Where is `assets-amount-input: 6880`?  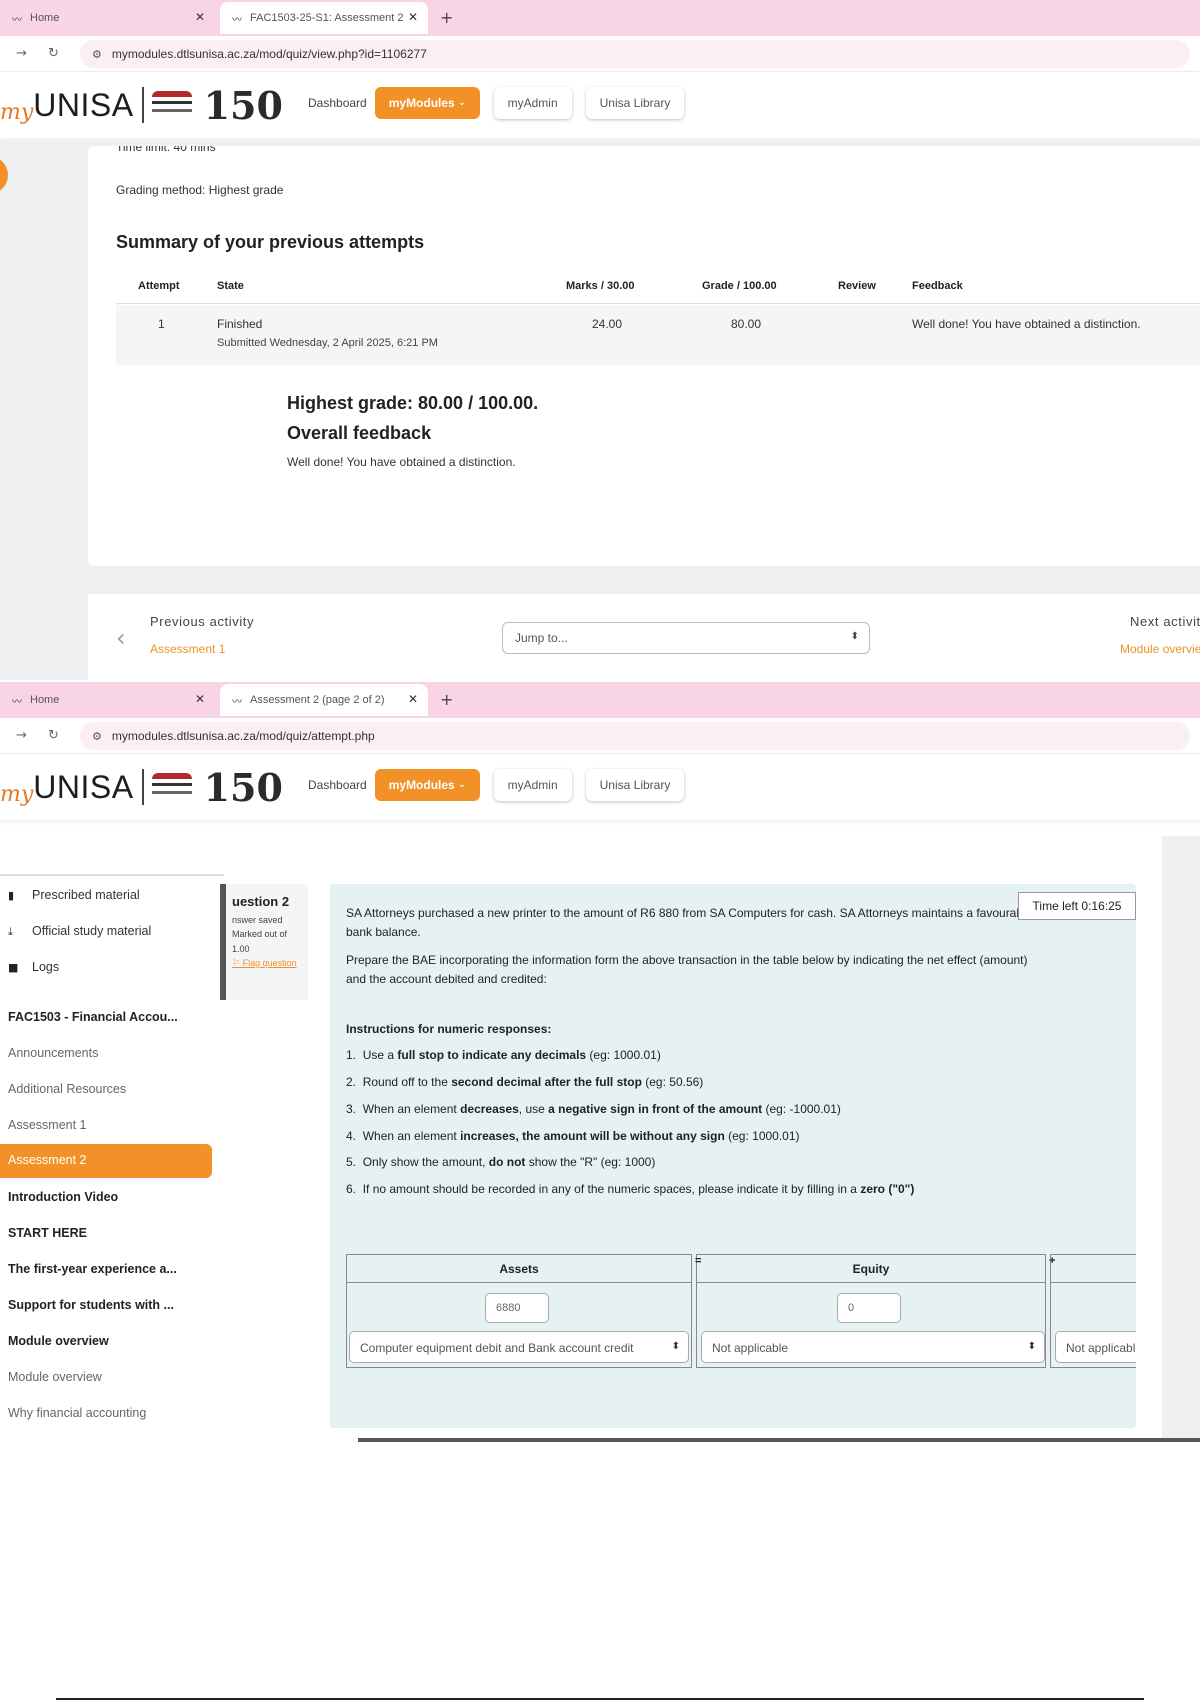 assets-amount-input: 6880 is located at coordinates (517, 1308).